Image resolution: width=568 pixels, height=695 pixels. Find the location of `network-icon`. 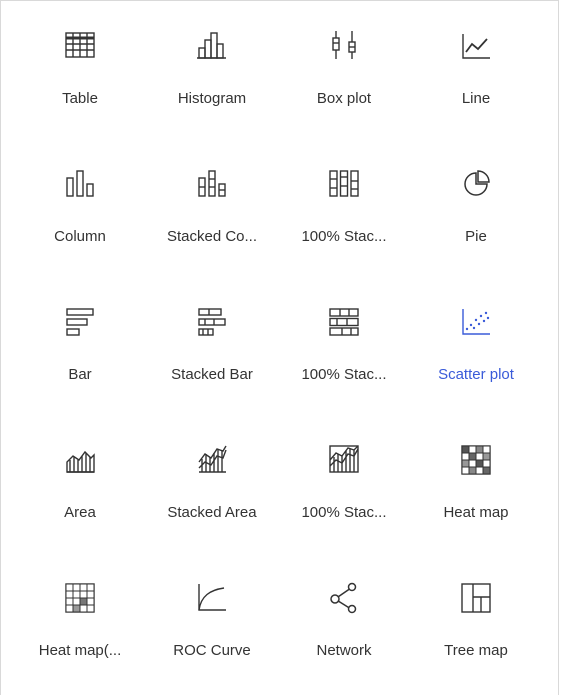

network-icon is located at coordinates (344, 598).